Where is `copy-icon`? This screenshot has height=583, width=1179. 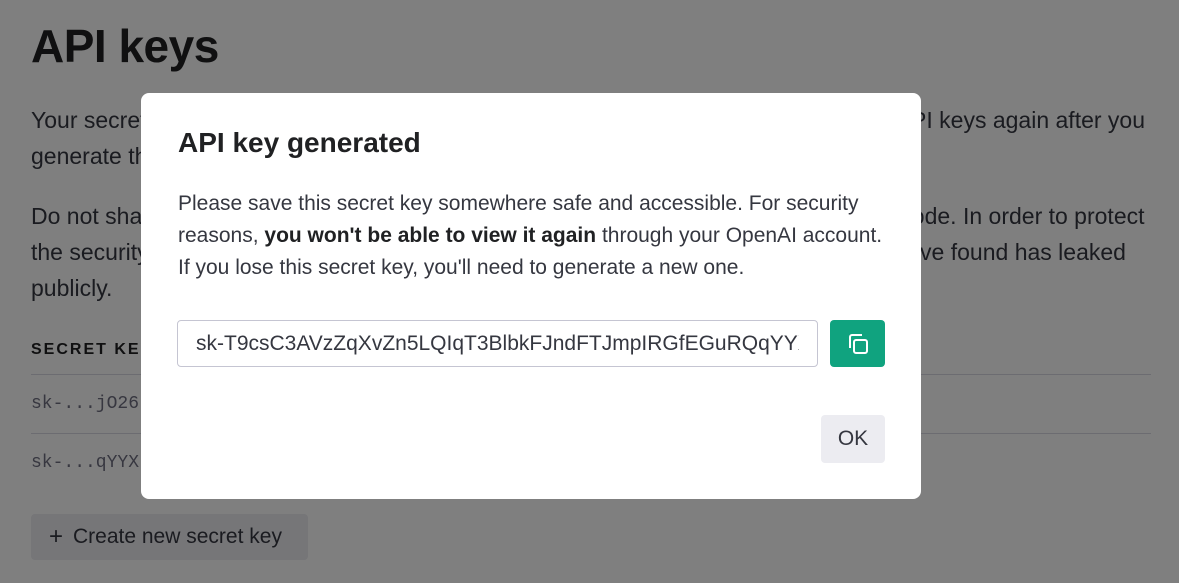
copy-icon is located at coordinates (858, 344).